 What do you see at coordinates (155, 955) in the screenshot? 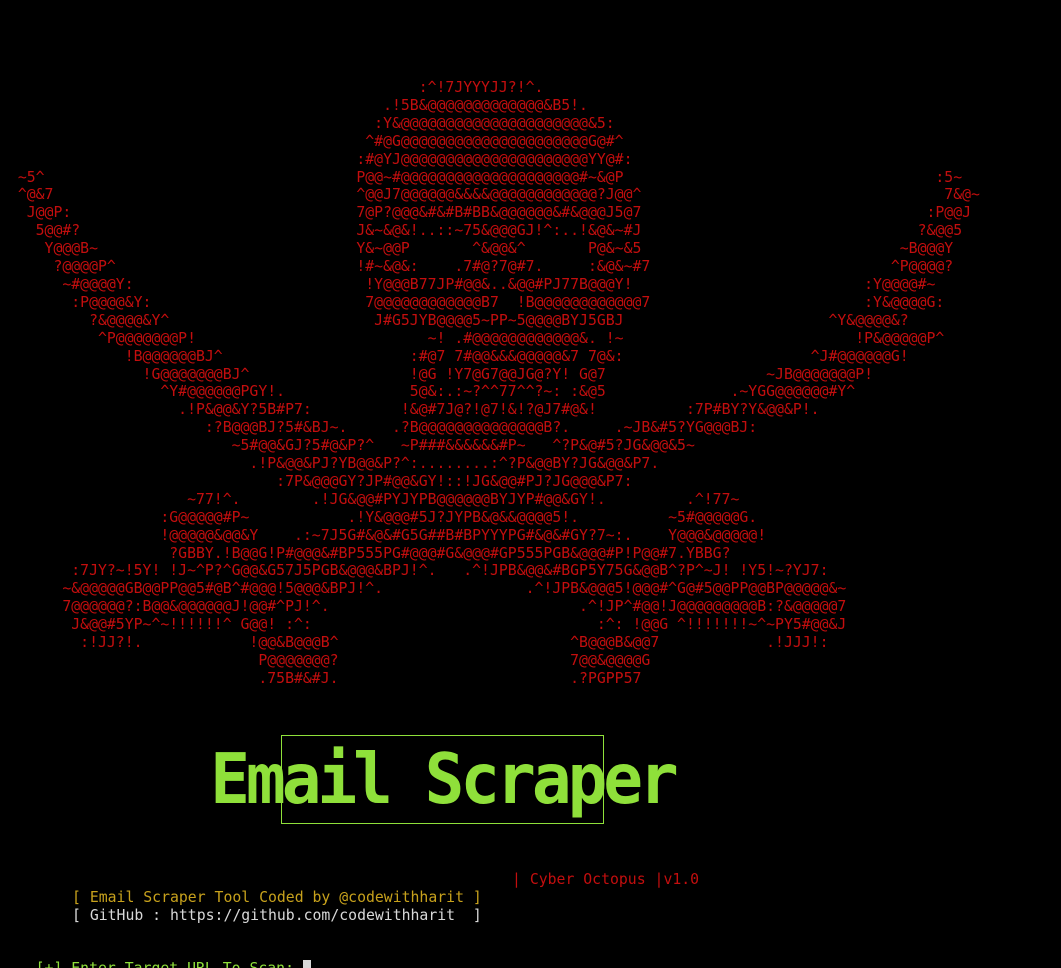
I see `input-prompt: [+] Enter Target URL To Scan:` at bounding box center [155, 955].